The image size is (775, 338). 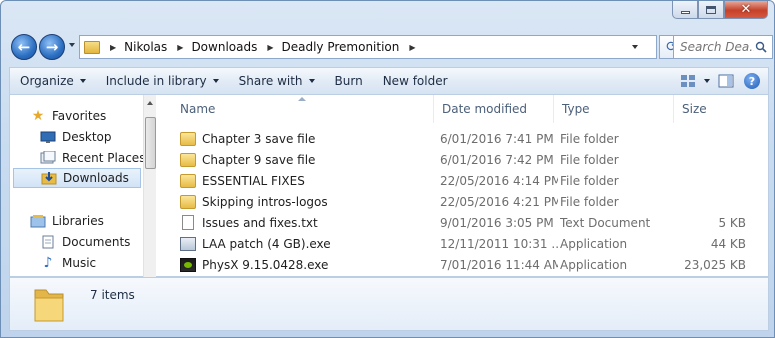 What do you see at coordinates (726, 81) in the screenshot?
I see `preview-pane-button` at bounding box center [726, 81].